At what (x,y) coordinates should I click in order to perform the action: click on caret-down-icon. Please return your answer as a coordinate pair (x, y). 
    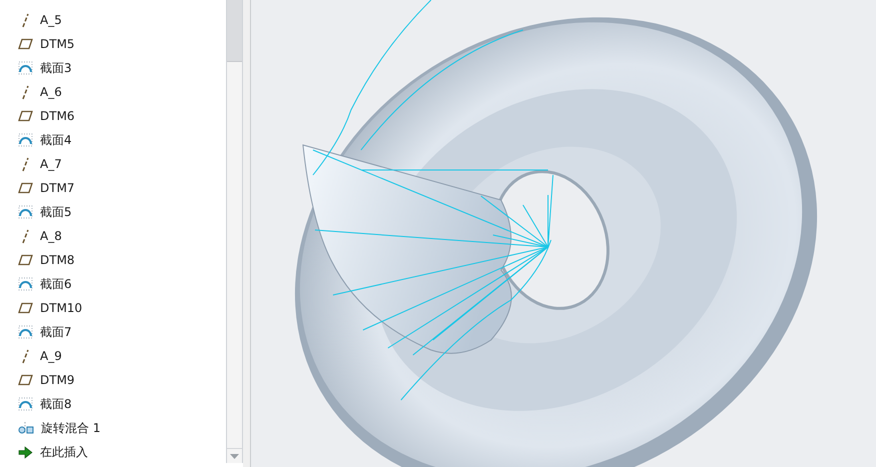
    Looking at the image, I should click on (234, 456).